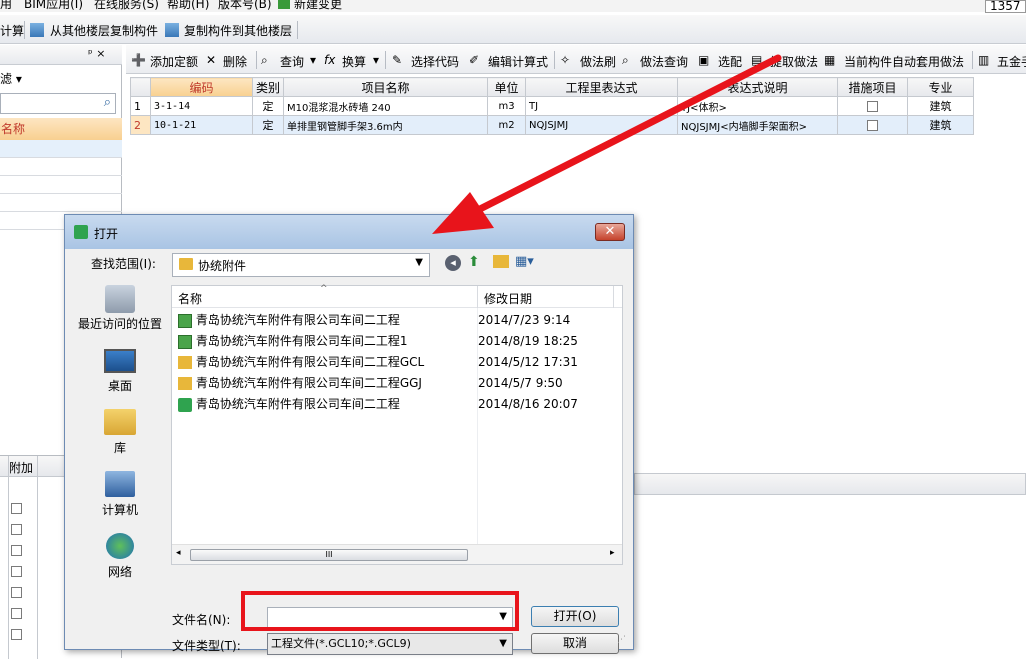 The image size is (1026, 659). I want to click on scroll-right-icon: ▸, so click(612, 553).